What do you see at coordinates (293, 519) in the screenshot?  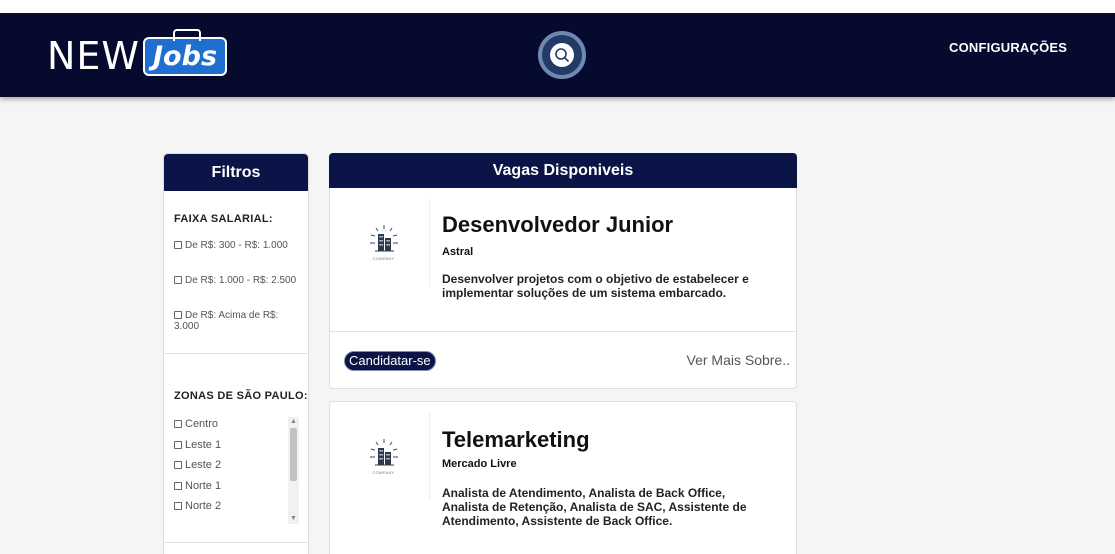 I see `scroll-down-arrow-icon: ▼` at bounding box center [293, 519].